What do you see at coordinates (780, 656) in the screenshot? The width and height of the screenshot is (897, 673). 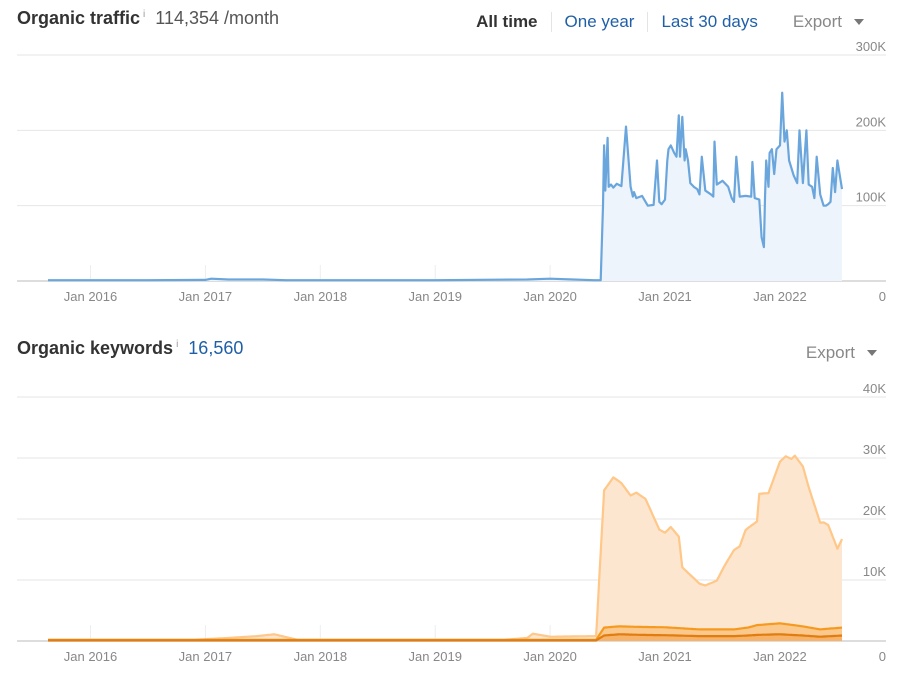 I see `x-tick-label: Jan 2022` at bounding box center [780, 656].